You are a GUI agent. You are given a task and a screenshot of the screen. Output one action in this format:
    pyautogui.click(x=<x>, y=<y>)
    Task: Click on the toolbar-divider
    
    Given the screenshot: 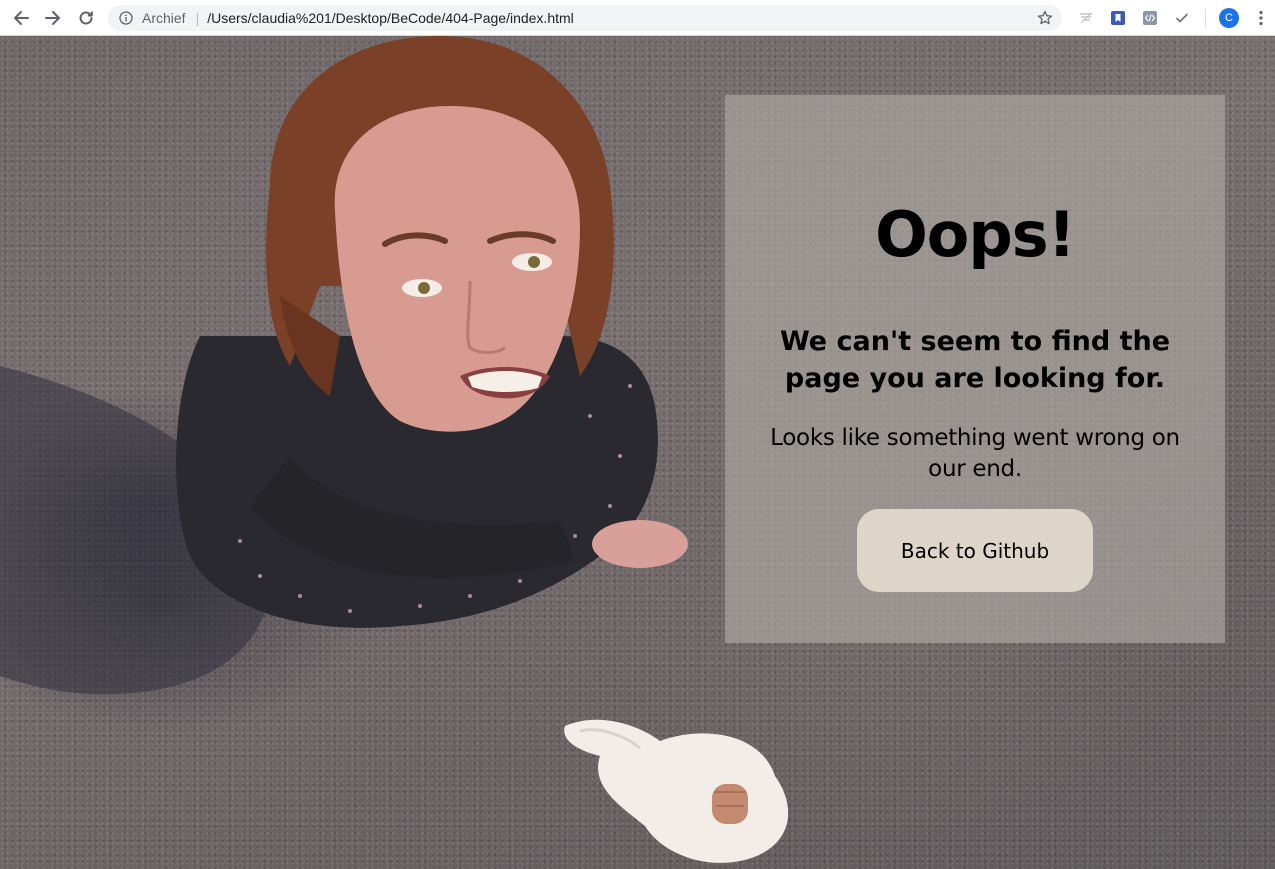 What is the action you would take?
    pyautogui.click(x=1205, y=18)
    